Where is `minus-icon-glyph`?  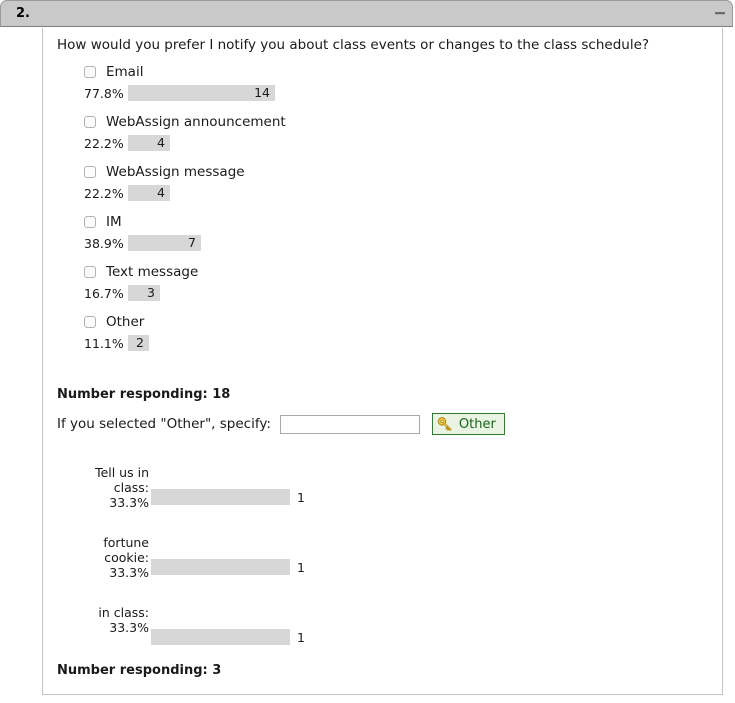
minus-icon-glyph is located at coordinates (720, 13).